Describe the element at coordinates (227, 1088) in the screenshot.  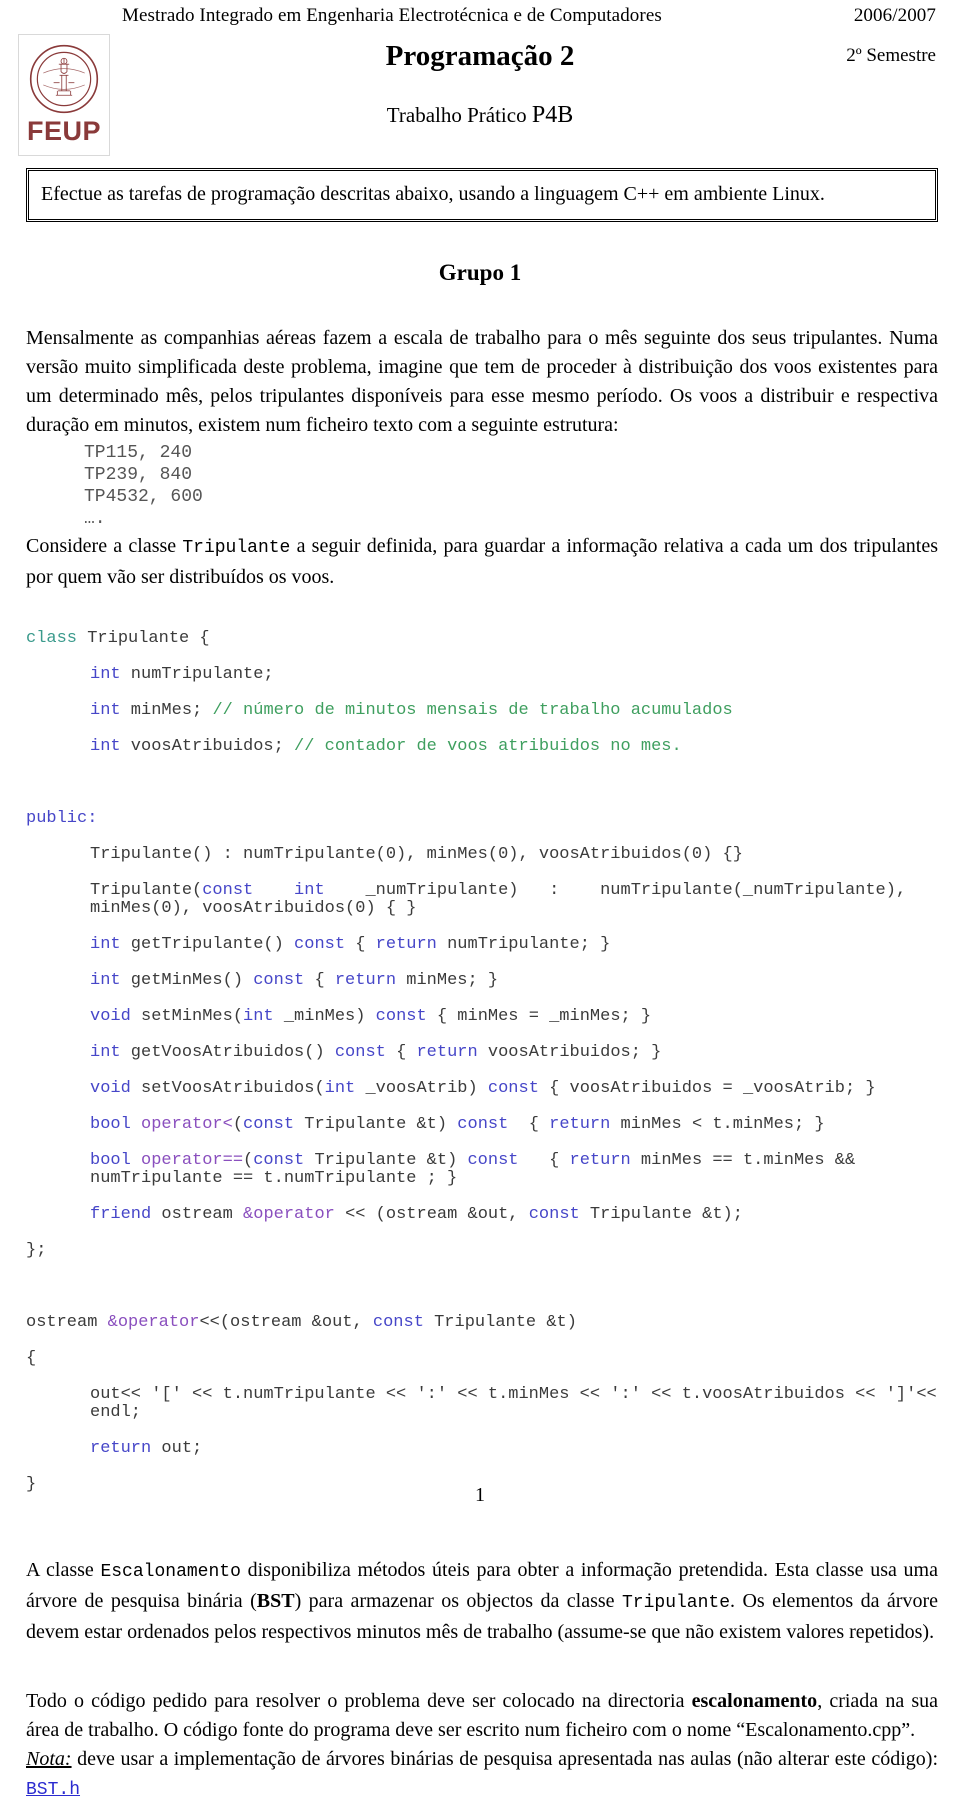
I see `code-text: setVoosAtribuidos(` at that location.